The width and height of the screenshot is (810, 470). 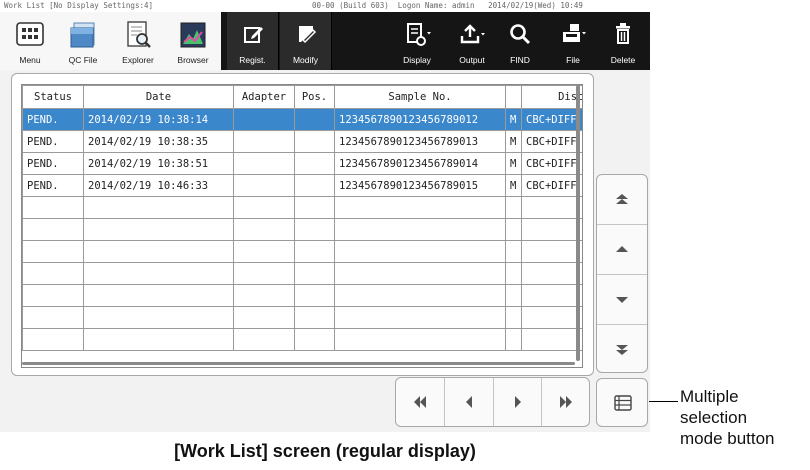 What do you see at coordinates (520, 60) in the screenshot?
I see `find-label: FIND` at bounding box center [520, 60].